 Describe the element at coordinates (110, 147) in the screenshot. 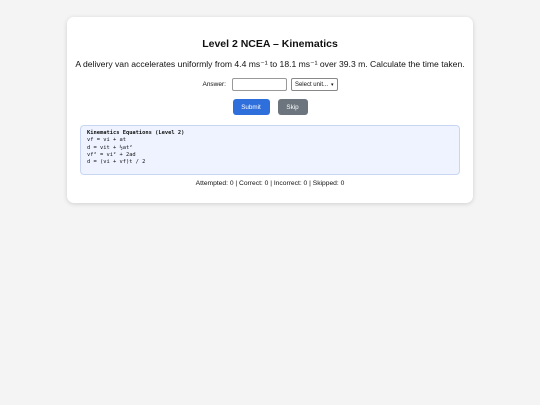

I see `equation-line: d = vit + ½at²` at that location.